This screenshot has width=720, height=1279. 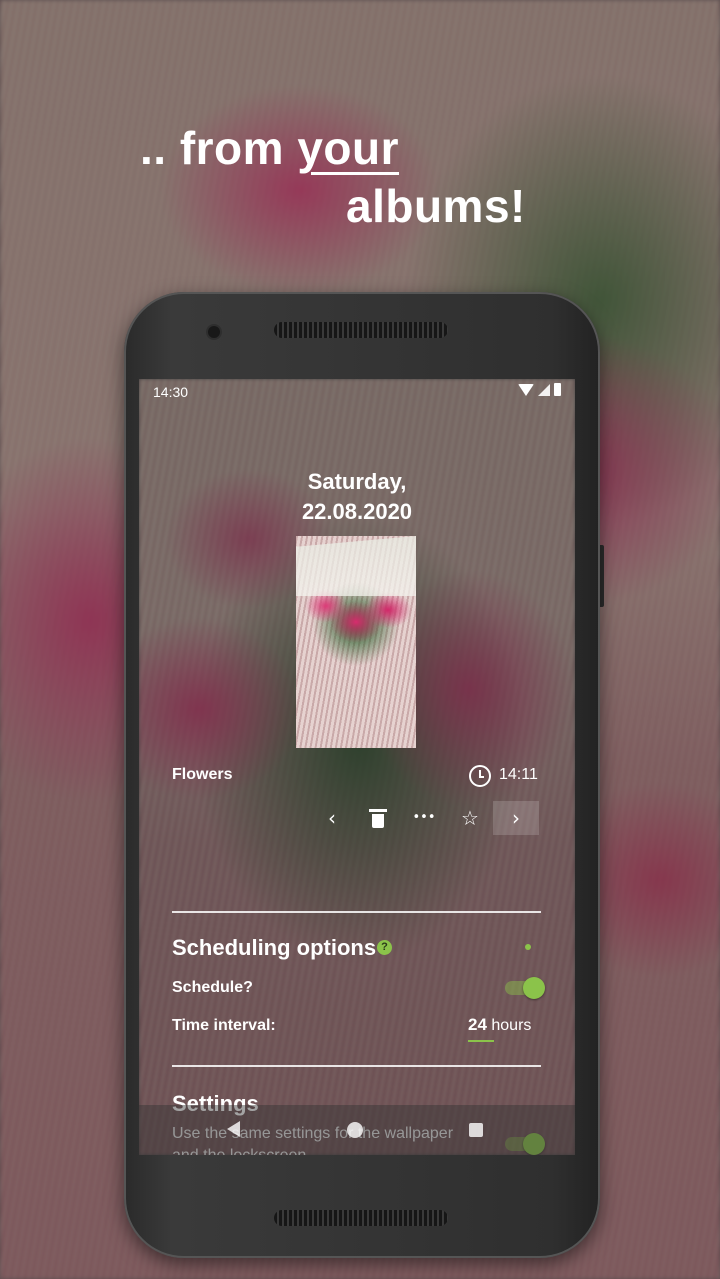 I want to click on help-icon: ?, so click(x=384, y=947).